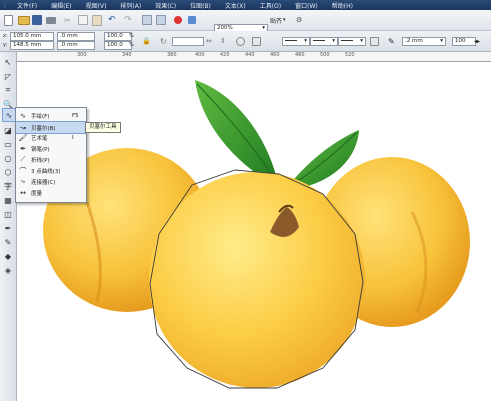 The image size is (491, 401). Describe the element at coordinates (75, 115) in the screenshot. I see `flyout-item-shortcut: F5` at that location.